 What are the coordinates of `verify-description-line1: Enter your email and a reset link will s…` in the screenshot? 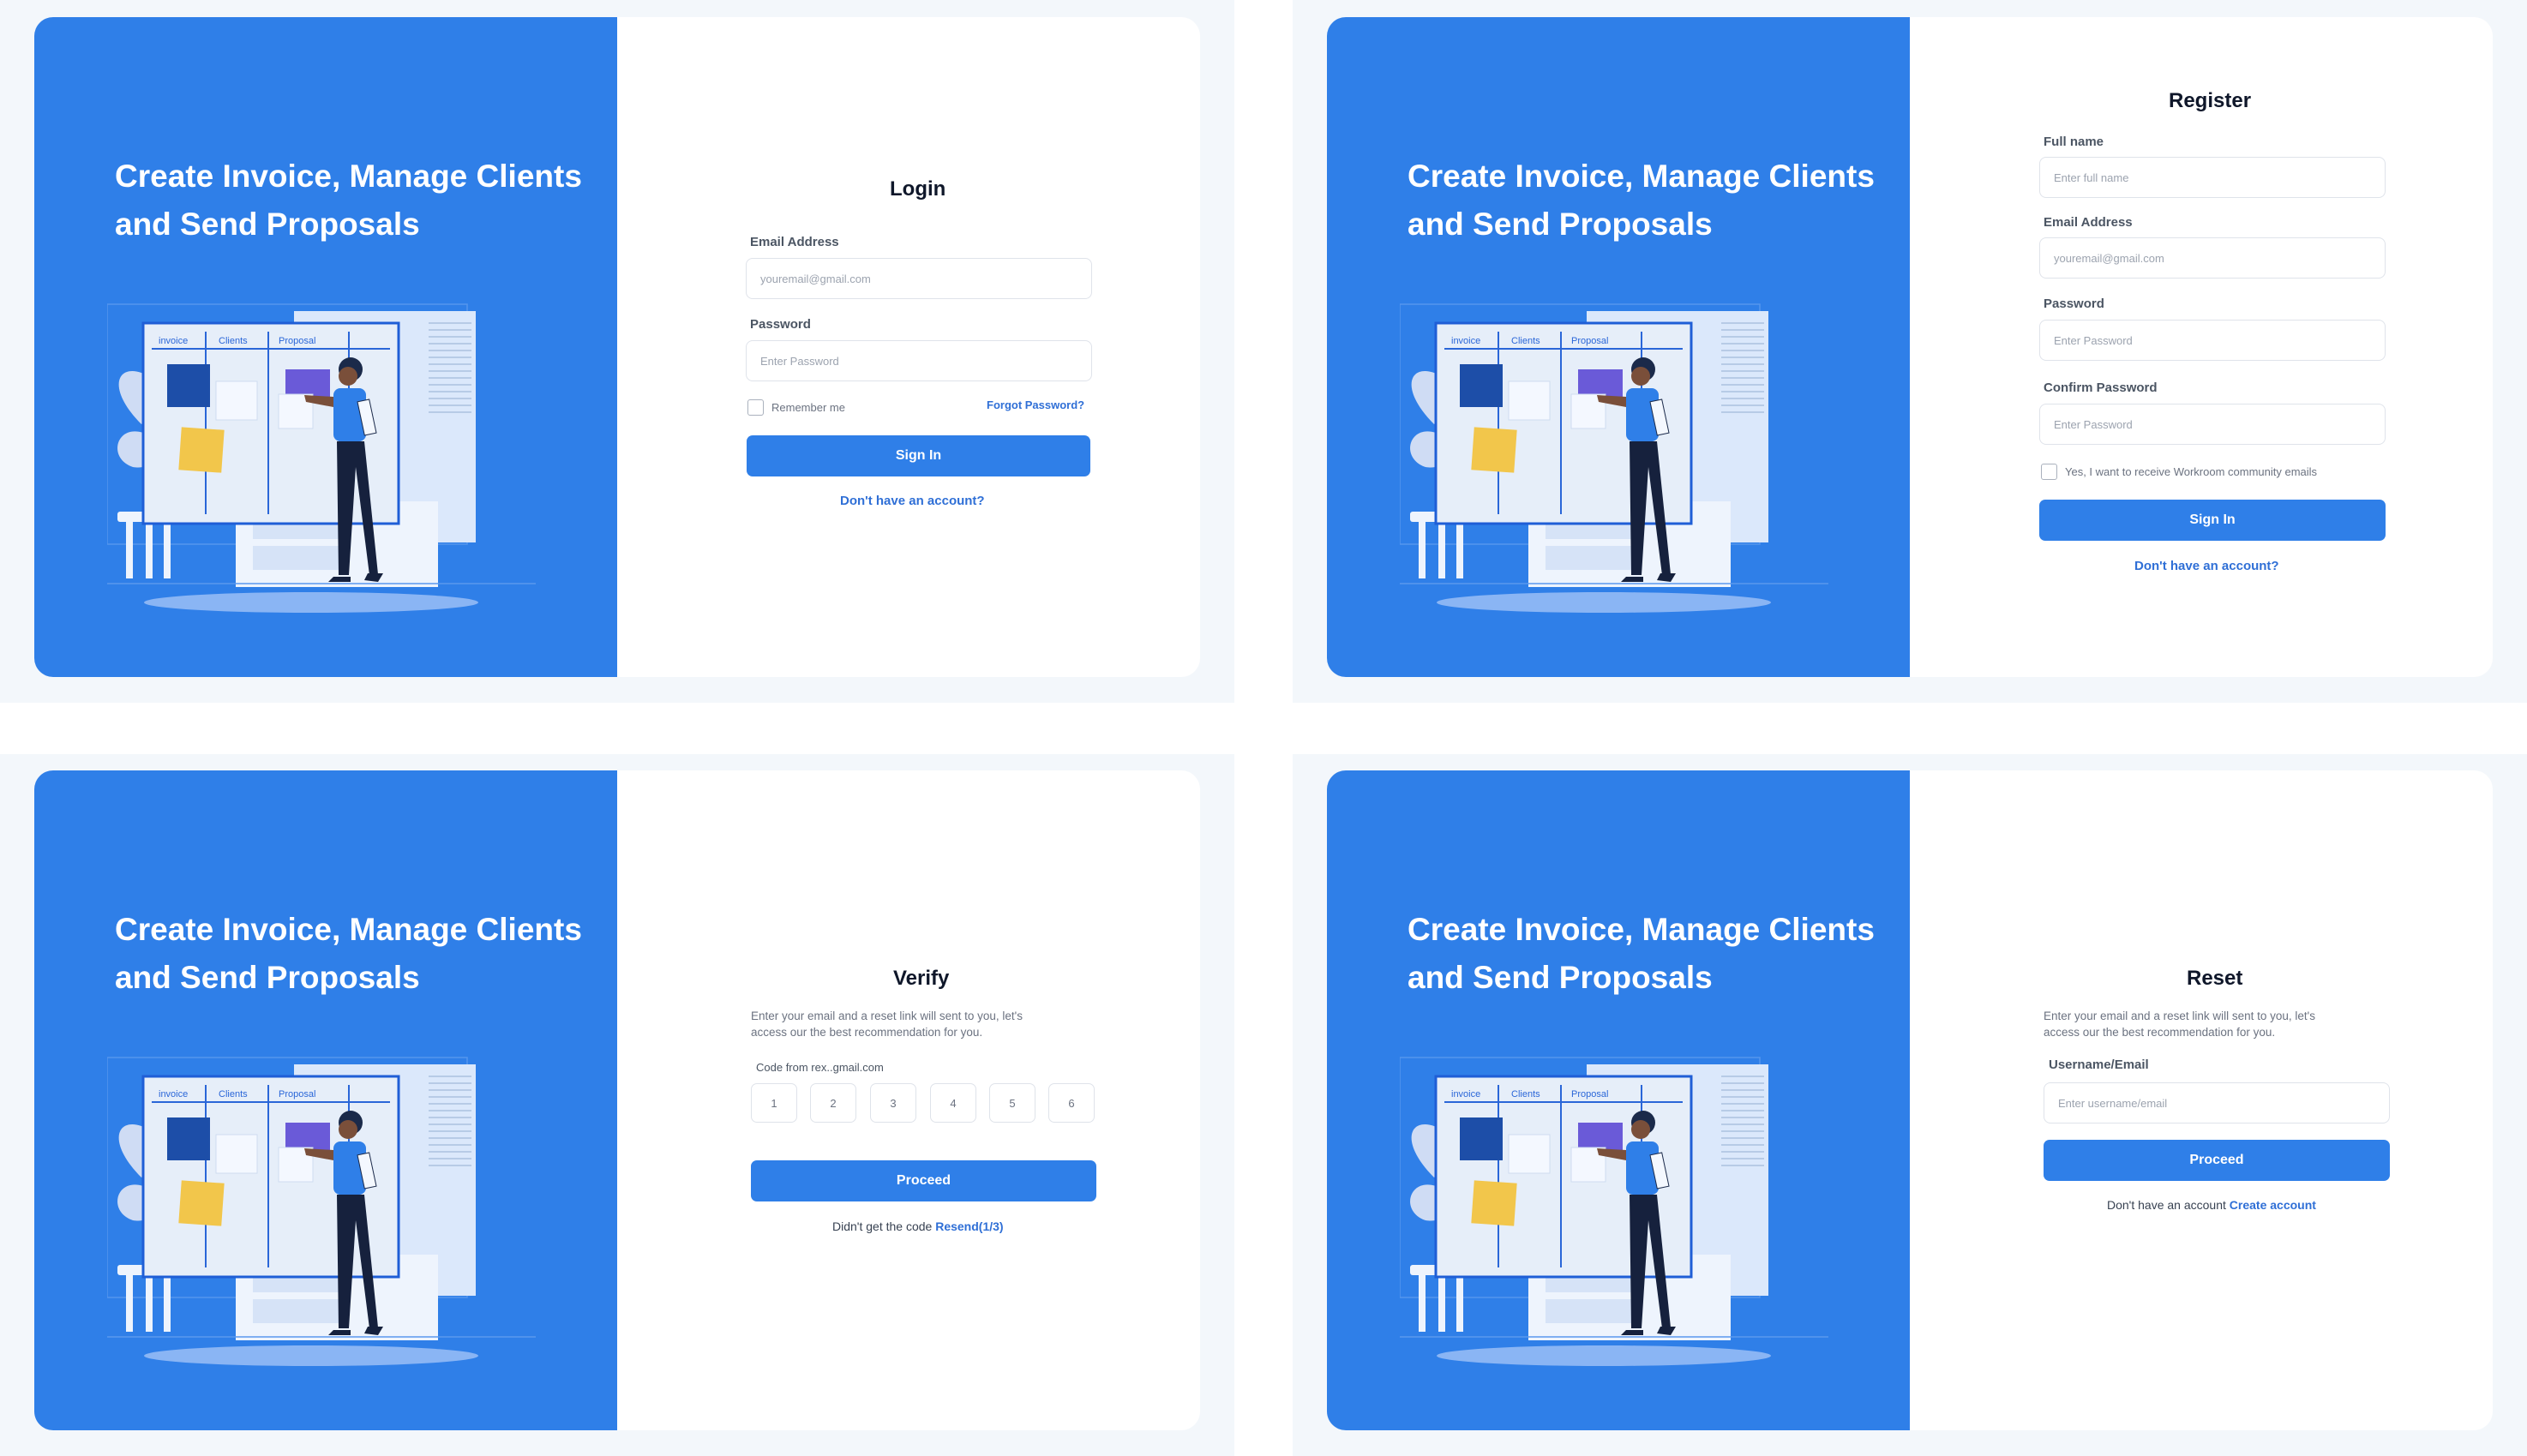 It's located at (887, 1016).